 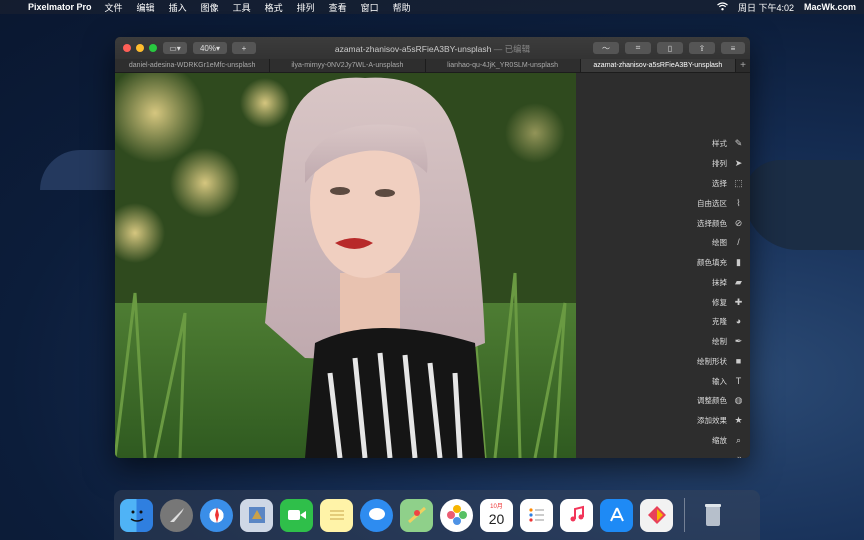 I want to click on clone-stamp-icon: ◕, so click(x=738, y=321).